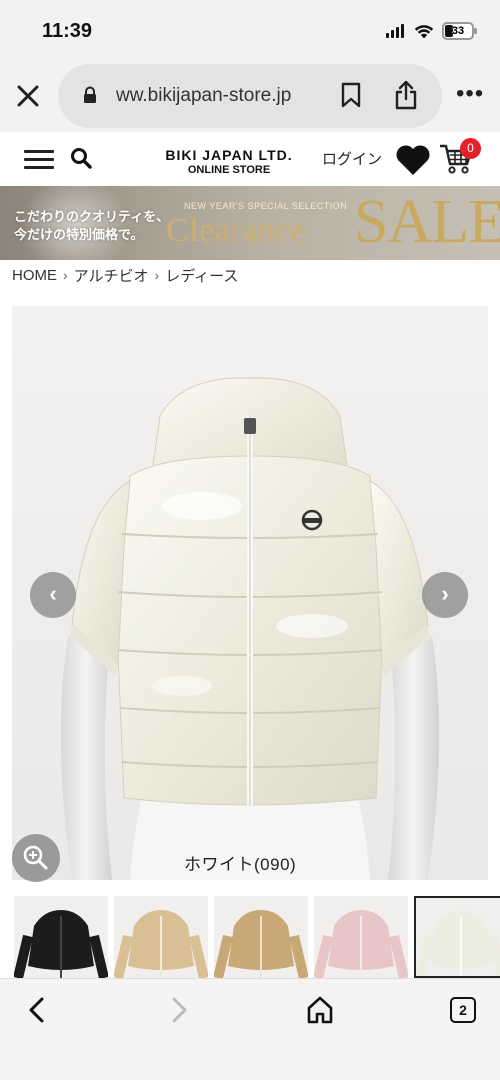 This screenshot has width=500, height=1080. What do you see at coordinates (229, 170) in the screenshot?
I see `logo-line2: ONLINE STORE` at bounding box center [229, 170].